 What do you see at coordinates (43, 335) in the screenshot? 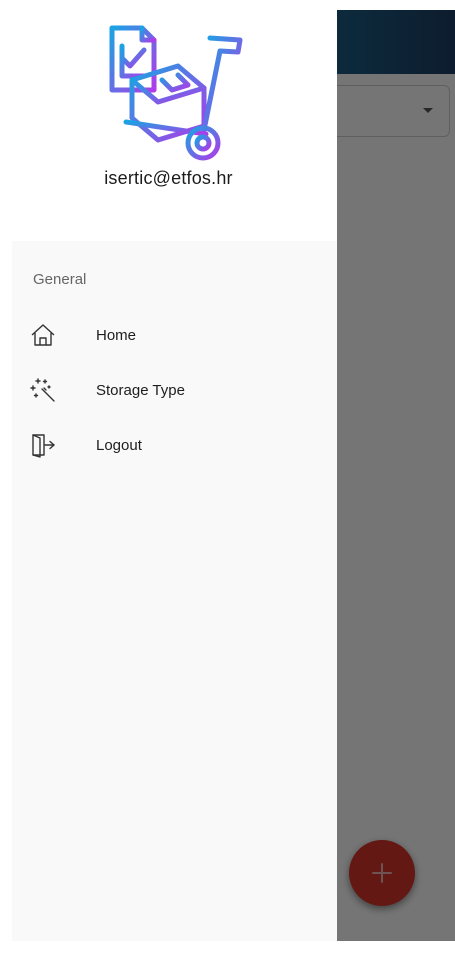
I see `home-icon` at bounding box center [43, 335].